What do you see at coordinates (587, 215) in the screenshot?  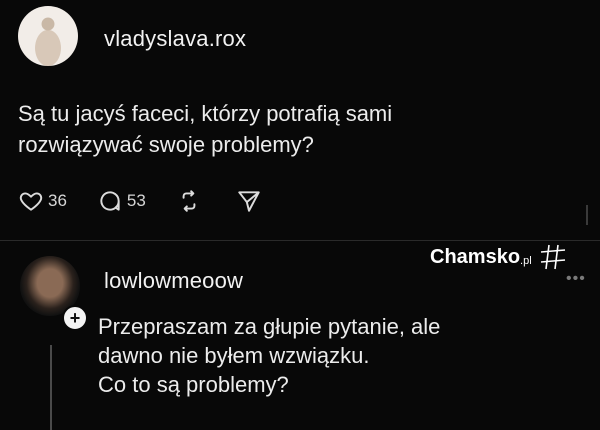 I see `edge-divider` at bounding box center [587, 215].